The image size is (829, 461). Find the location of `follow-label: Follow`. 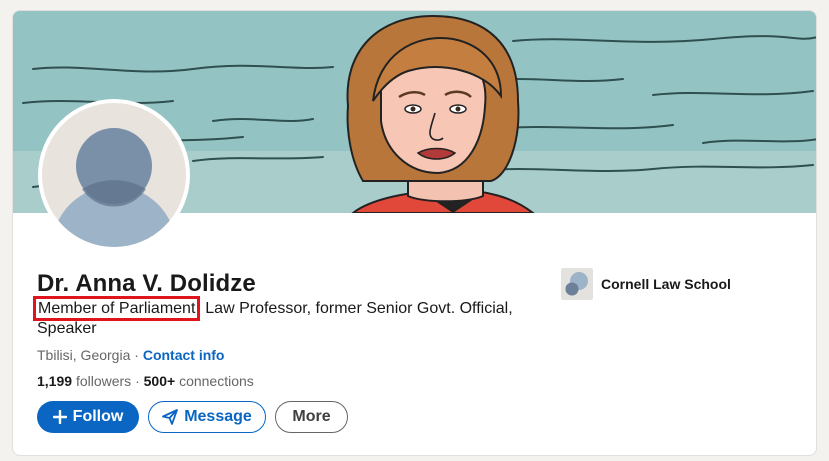

follow-label: Follow is located at coordinates (98, 416).